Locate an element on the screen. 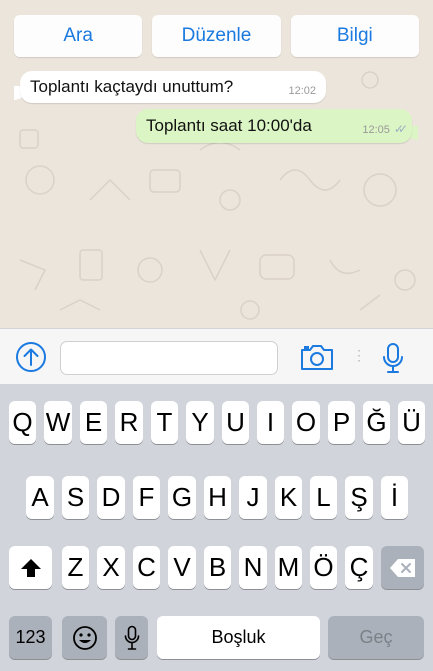  call-button: Ara is located at coordinates (78, 36).